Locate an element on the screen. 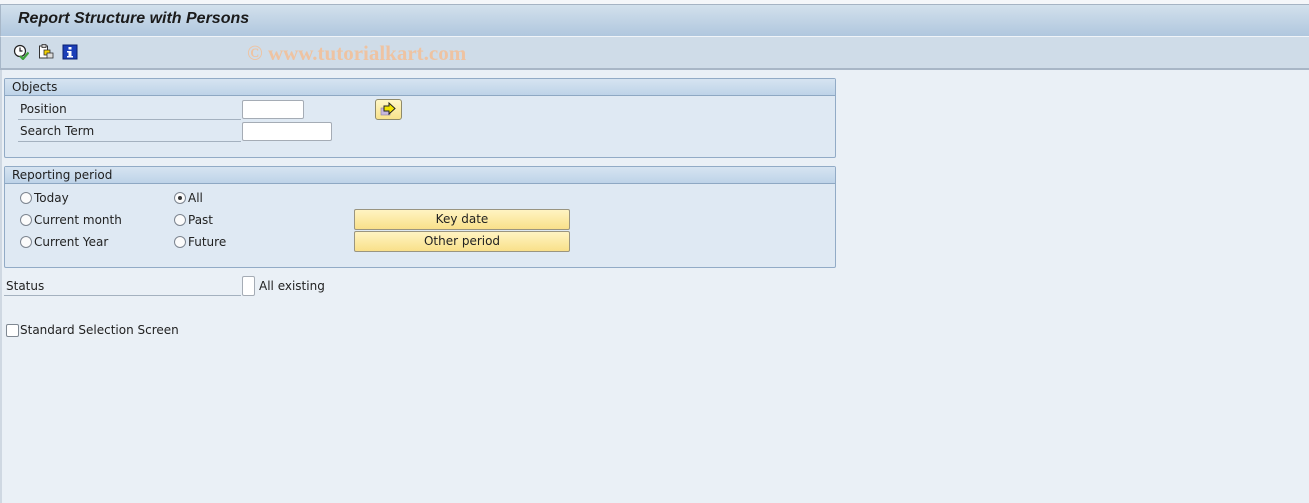  radio-current-month: Current month is located at coordinates (71, 220).